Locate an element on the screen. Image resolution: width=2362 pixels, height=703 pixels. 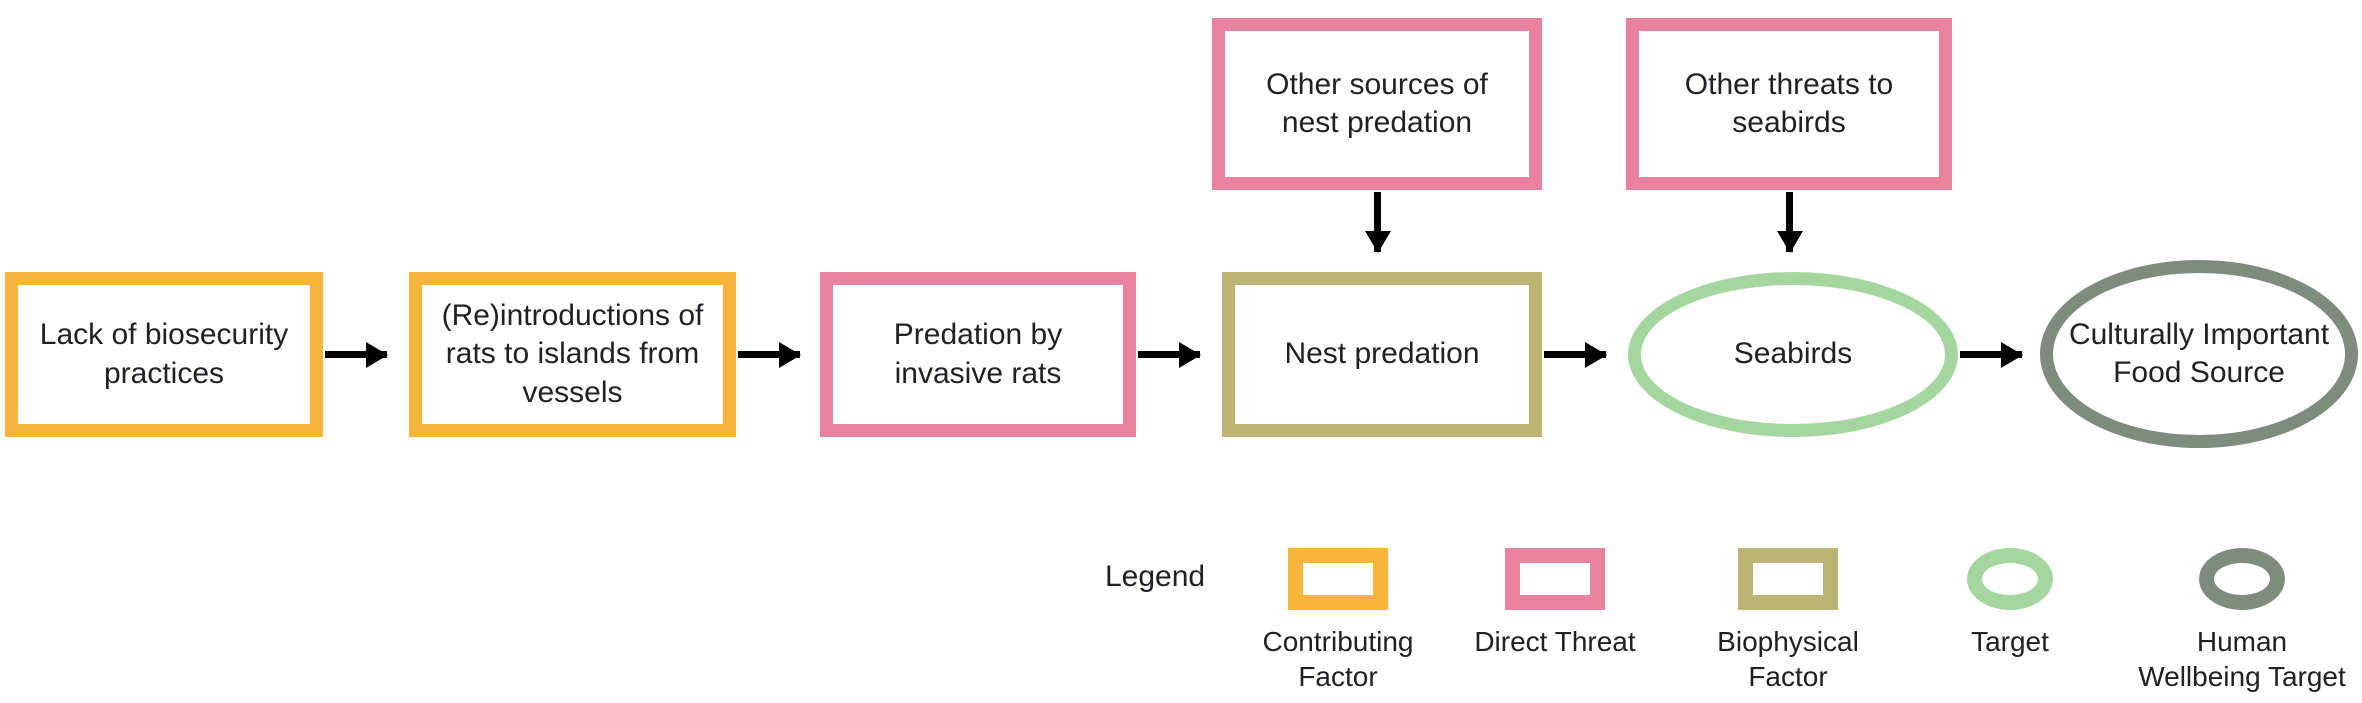
legend-label: Contributing Factor is located at coordinates (1338, 659).